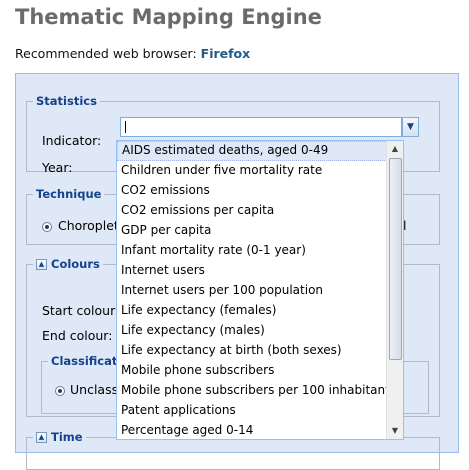 The image size is (469, 470). Describe the element at coordinates (260, 151) in the screenshot. I see `dropdown-option: AIDS estimated deaths, aged 0-49` at that location.